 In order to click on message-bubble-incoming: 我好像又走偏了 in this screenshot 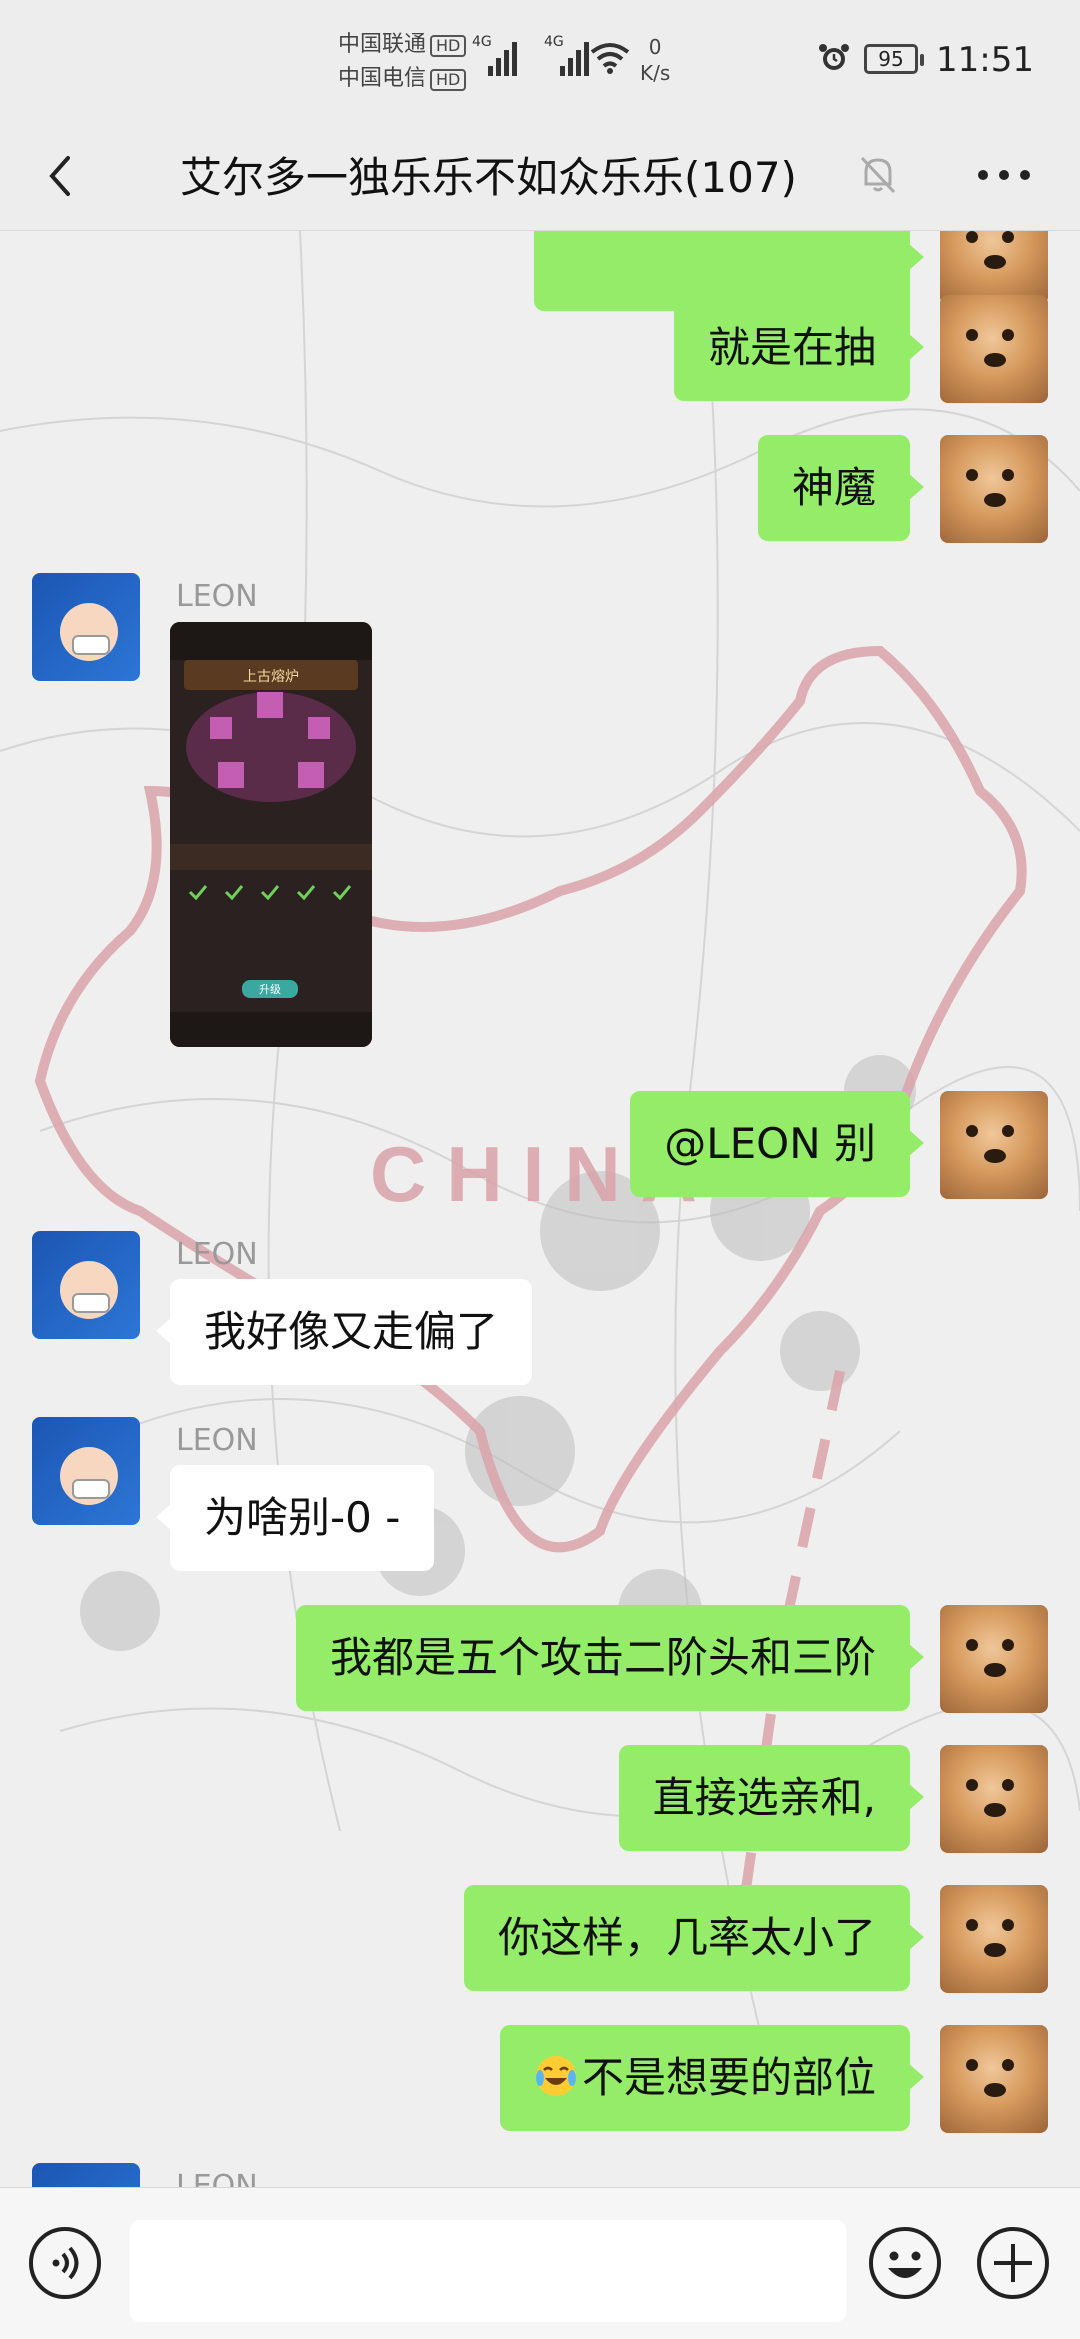, I will do `click(344, 1332)`.